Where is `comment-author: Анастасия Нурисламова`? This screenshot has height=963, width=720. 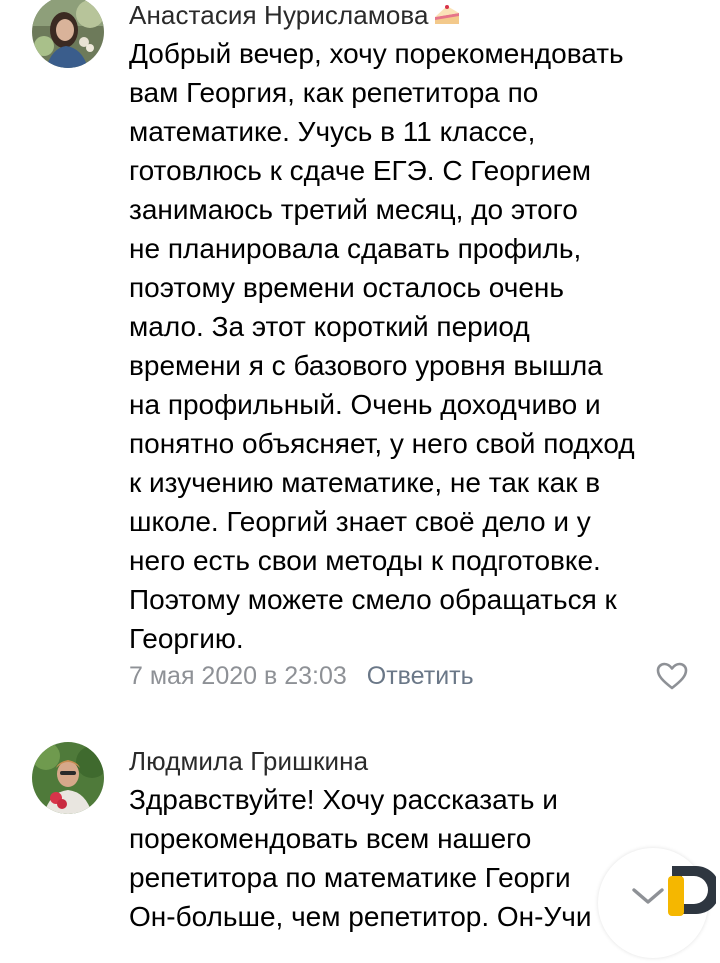
comment-author: Анастасия Нурисламова is located at coordinates (295, 15).